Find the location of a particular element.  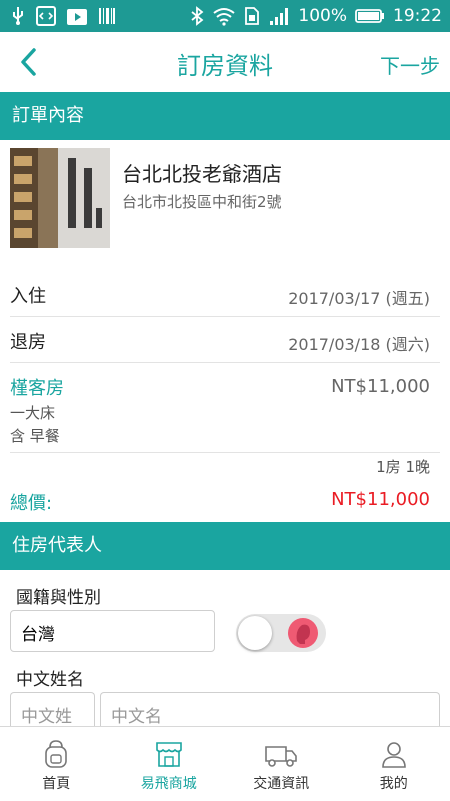

checkout-label: 退房 is located at coordinates (28, 341).